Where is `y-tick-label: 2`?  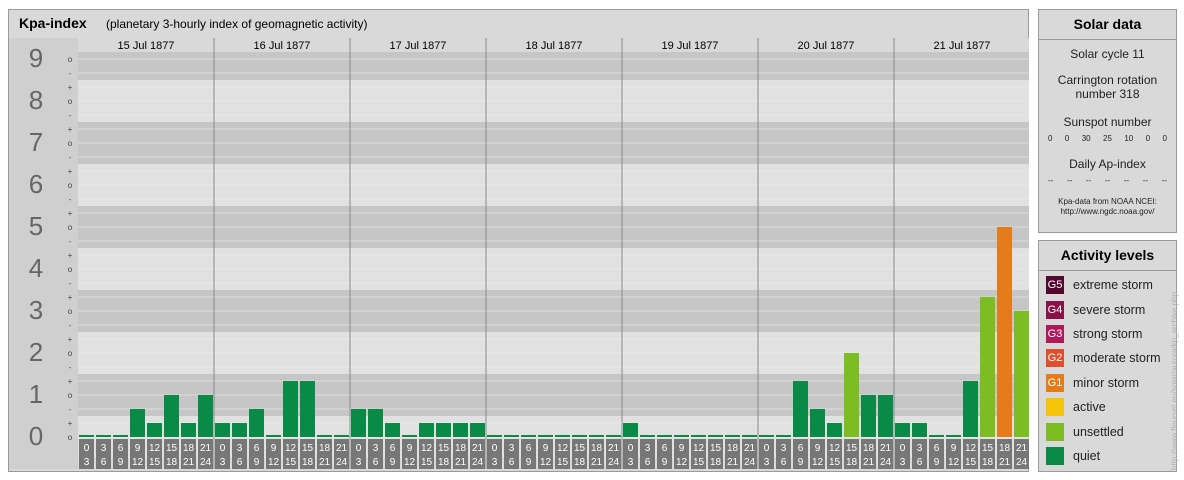
y-tick-label: 2 is located at coordinates (36, 352).